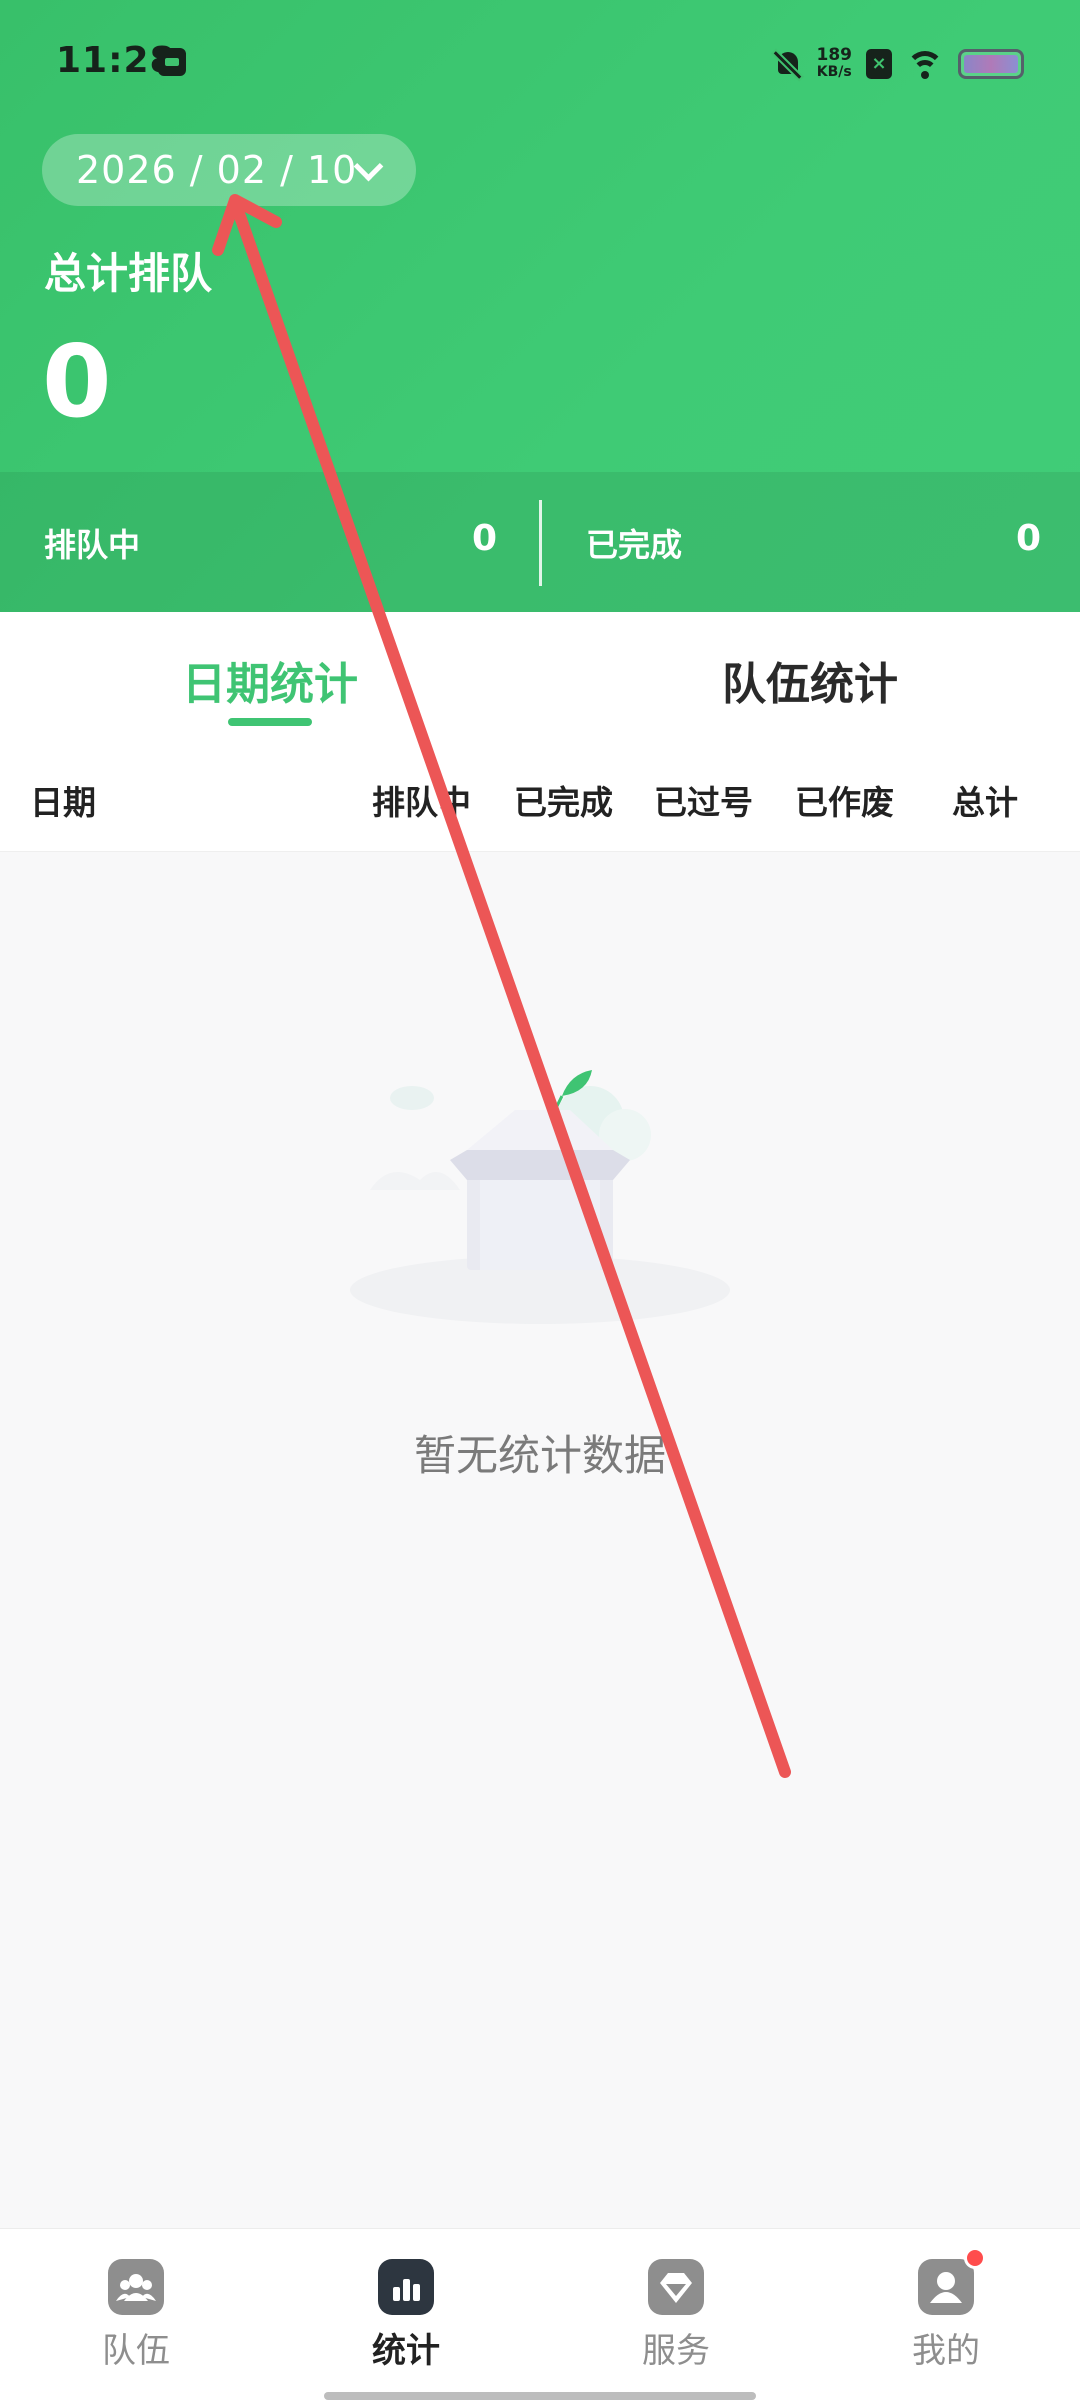 Image resolution: width=1080 pixels, height=2408 pixels. What do you see at coordinates (834, 72) in the screenshot?
I see `speed-unit: KB/s` at bounding box center [834, 72].